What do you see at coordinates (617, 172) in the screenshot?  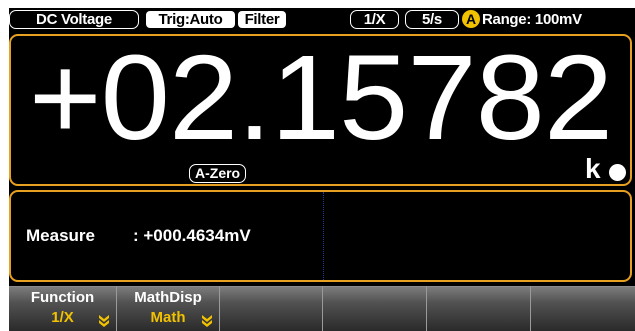 I see `indicator-dot-icon` at bounding box center [617, 172].